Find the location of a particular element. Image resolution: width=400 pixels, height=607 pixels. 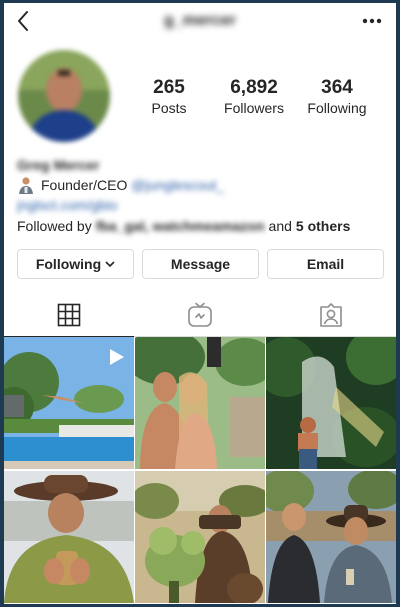

email-button-label: Email is located at coordinates (325, 264).